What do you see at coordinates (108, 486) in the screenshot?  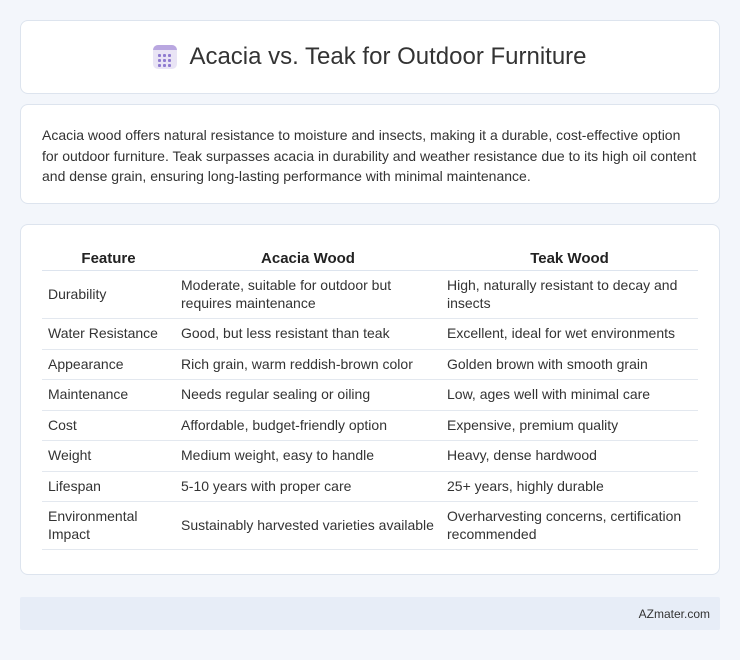 I see `feature-cell: Lifespan` at bounding box center [108, 486].